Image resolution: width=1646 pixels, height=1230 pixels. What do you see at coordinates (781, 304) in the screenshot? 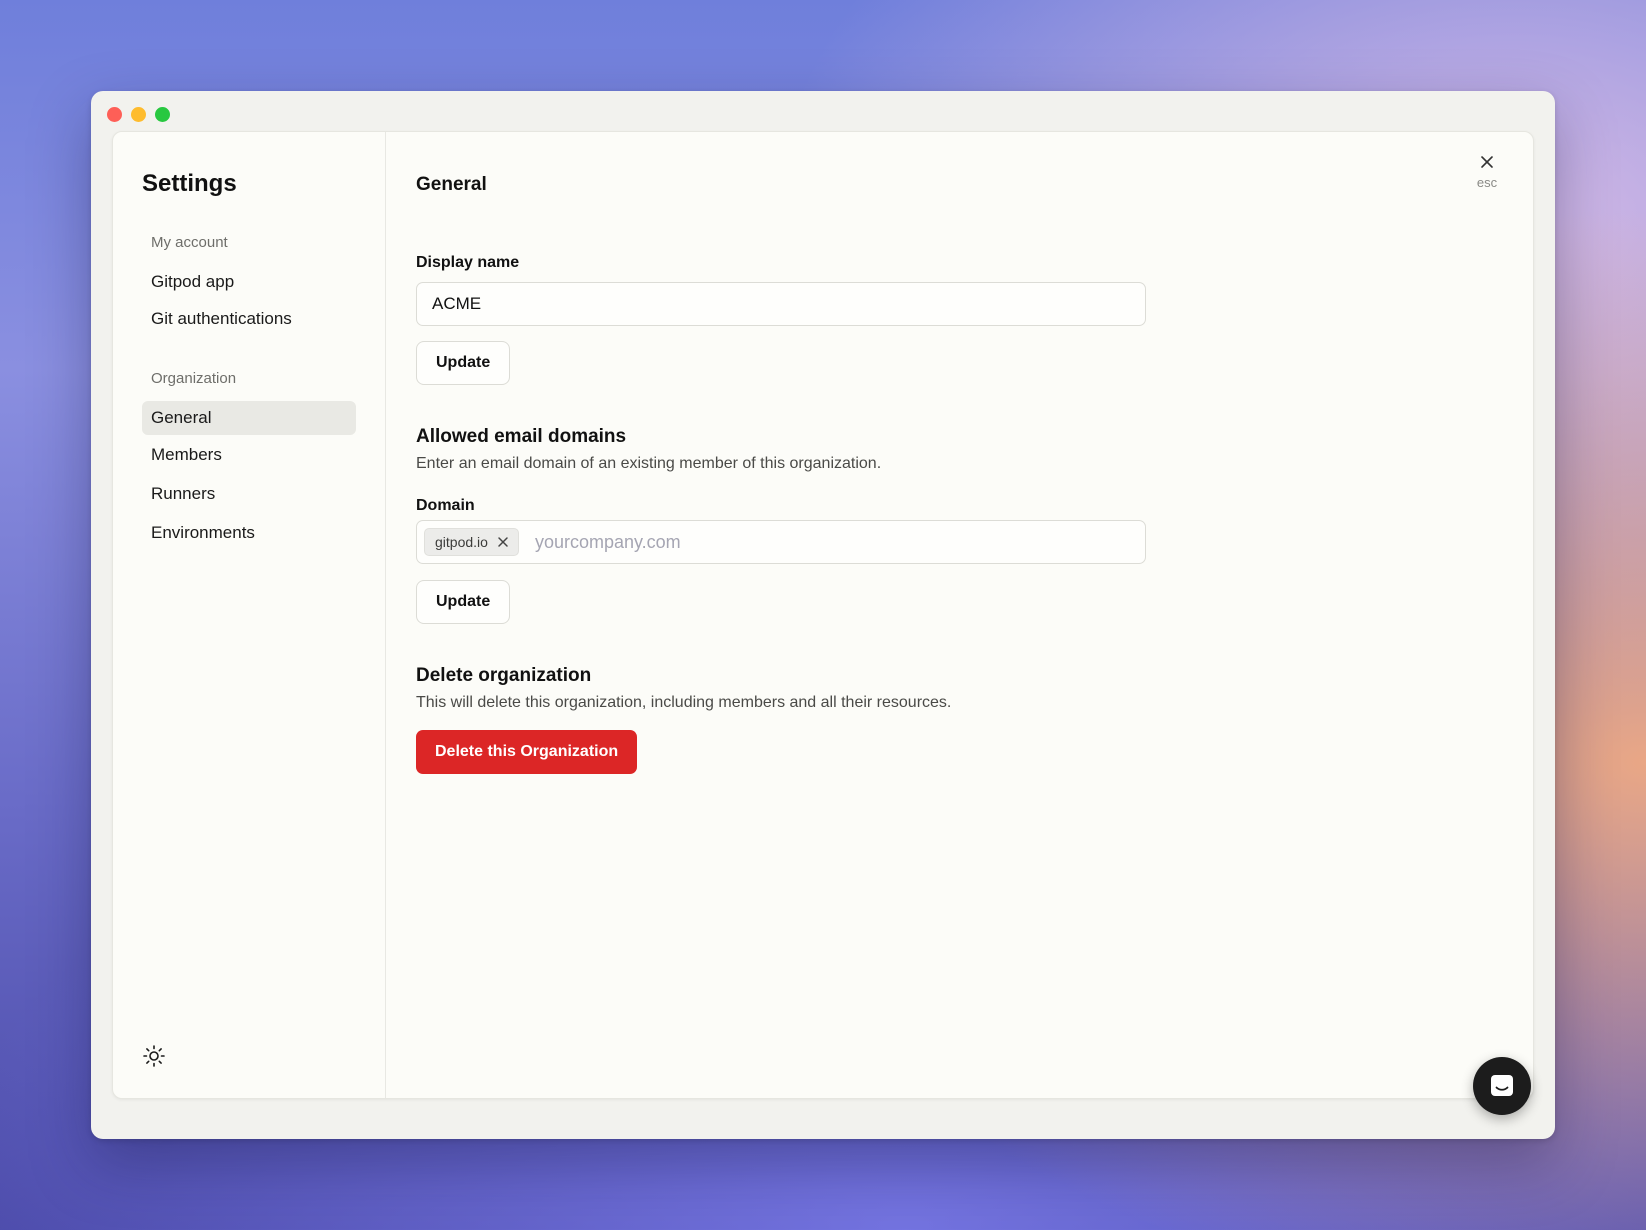
I see `display-name-input` at bounding box center [781, 304].